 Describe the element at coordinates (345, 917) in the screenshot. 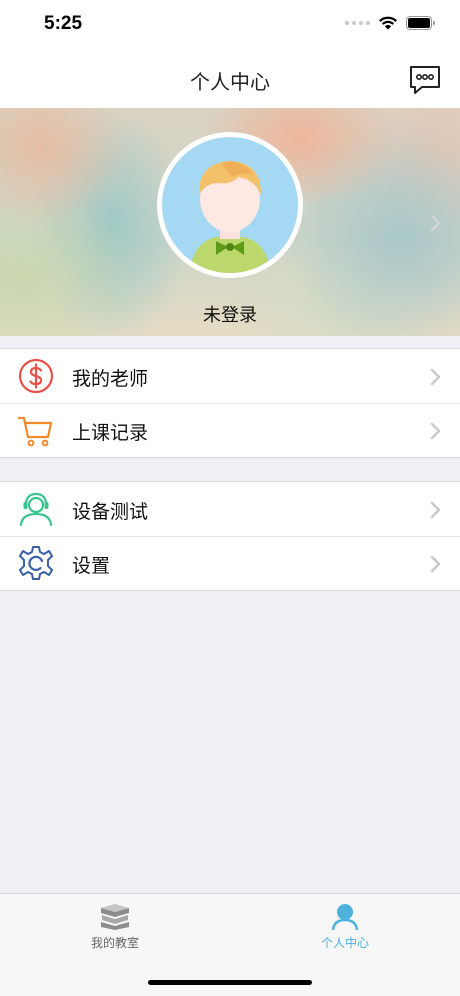

I see `person-icon` at that location.